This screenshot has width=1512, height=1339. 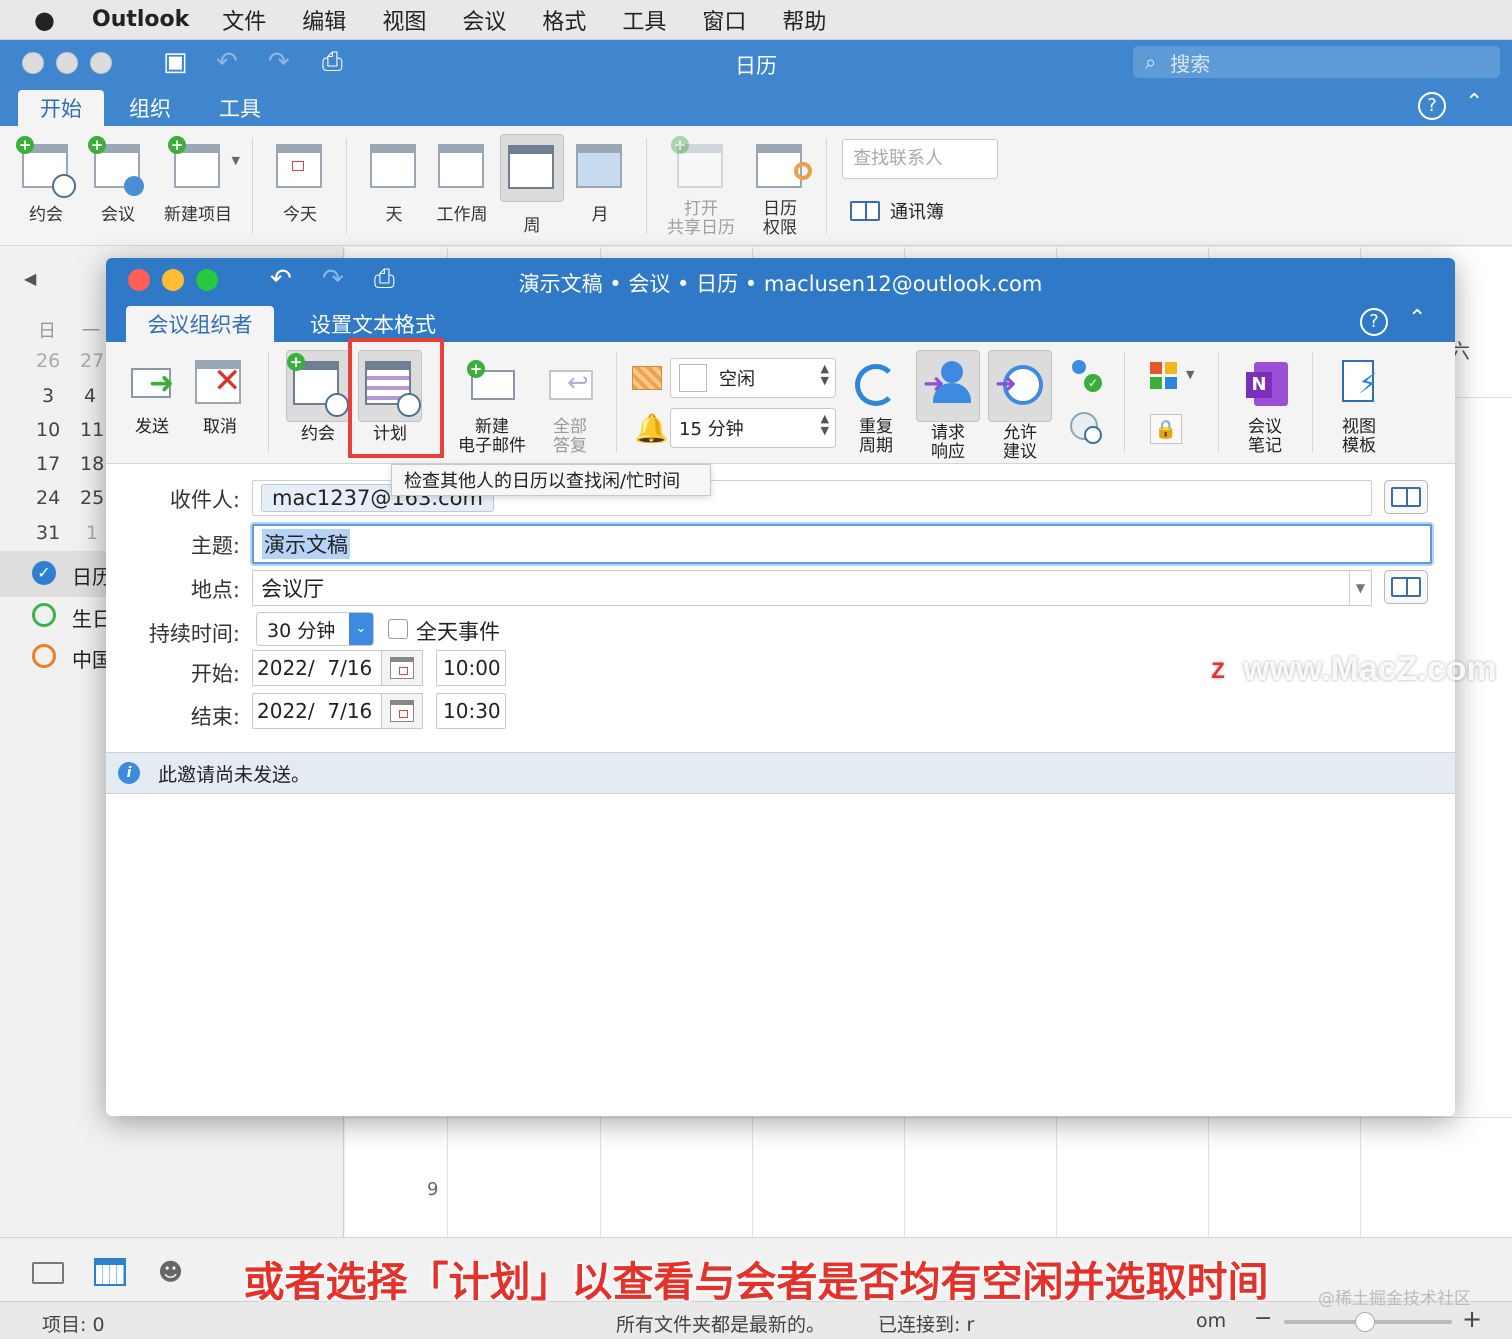 I want to click on apple-logo-icon: ●, so click(x=49, y=20).